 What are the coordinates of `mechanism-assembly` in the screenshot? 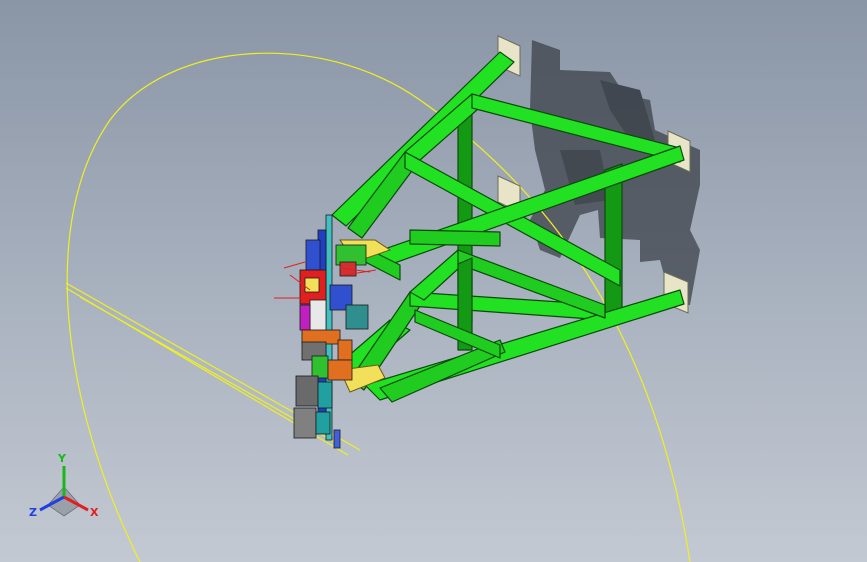 It's located at (331, 331).